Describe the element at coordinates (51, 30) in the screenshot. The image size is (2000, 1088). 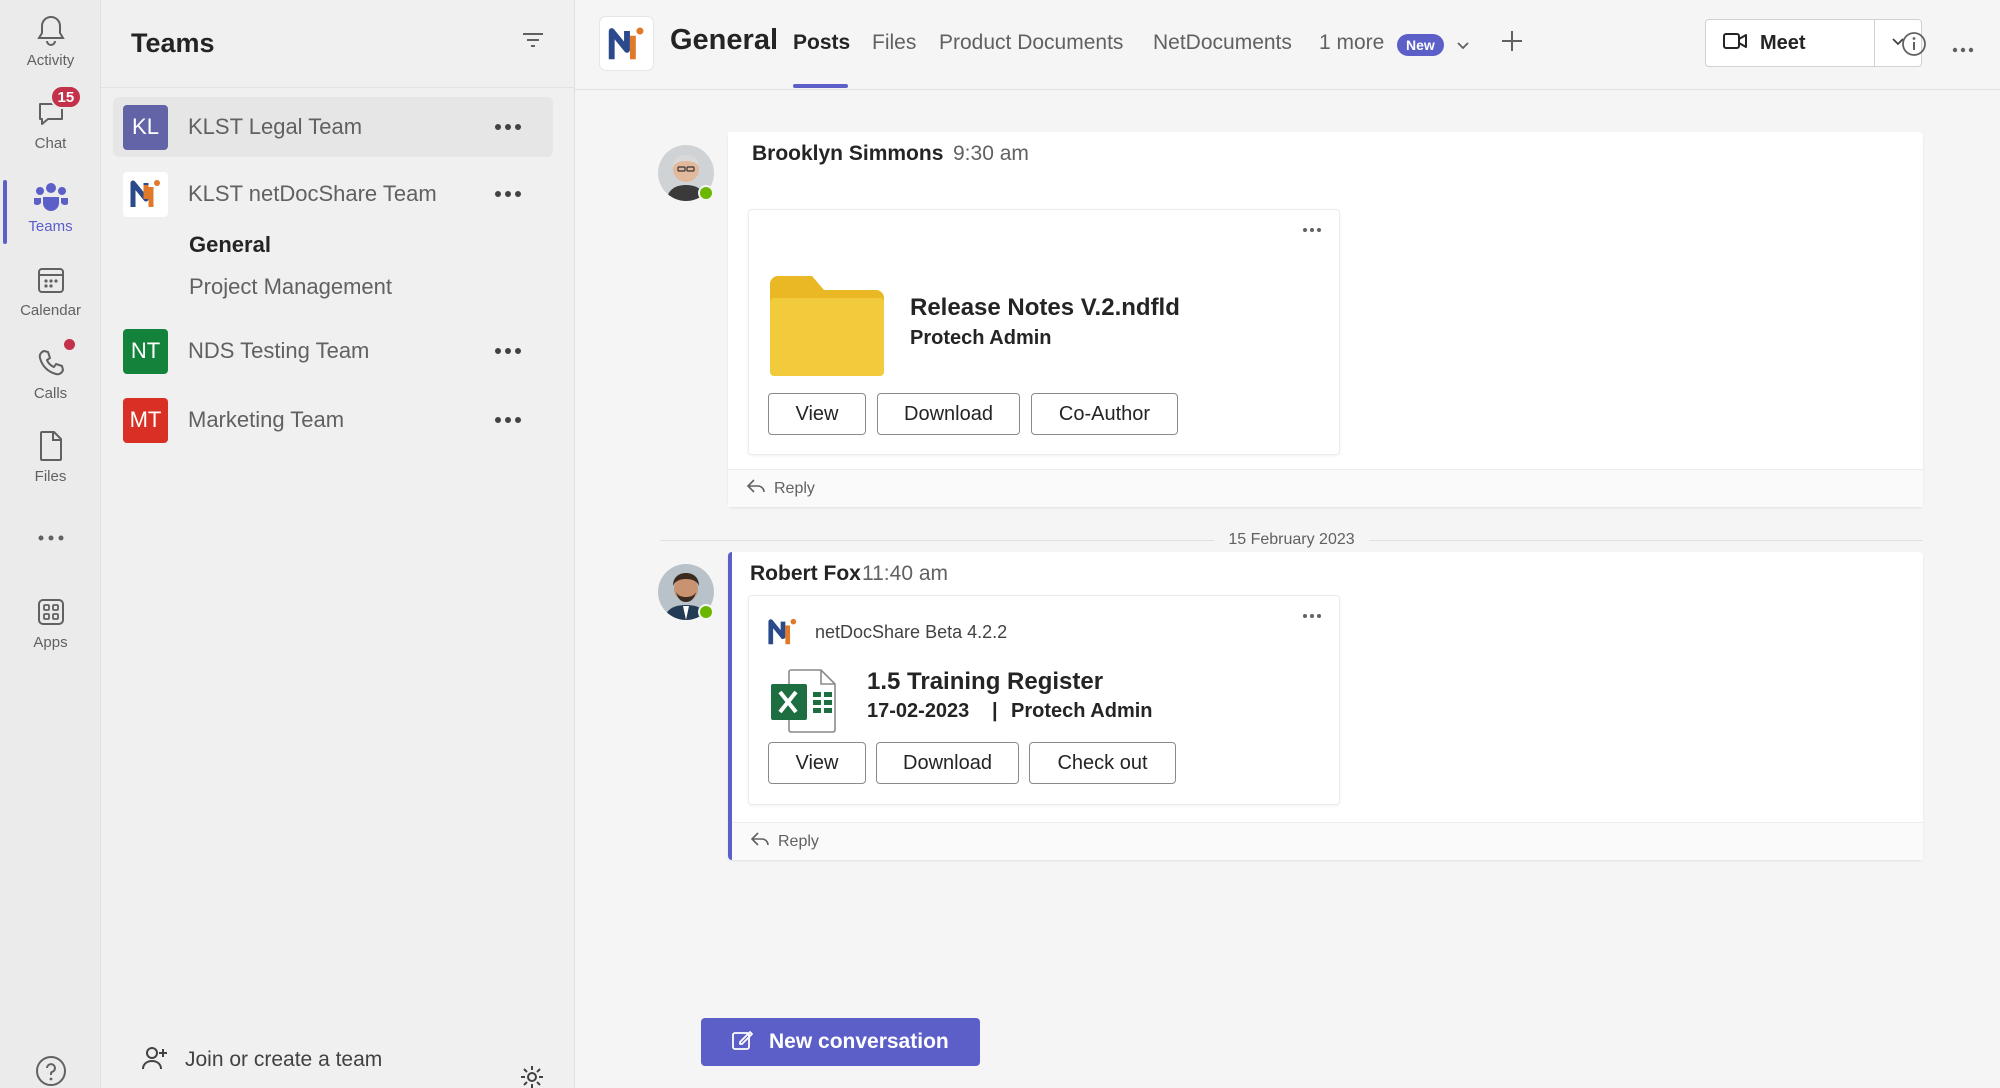
I see `bell-icon` at that location.